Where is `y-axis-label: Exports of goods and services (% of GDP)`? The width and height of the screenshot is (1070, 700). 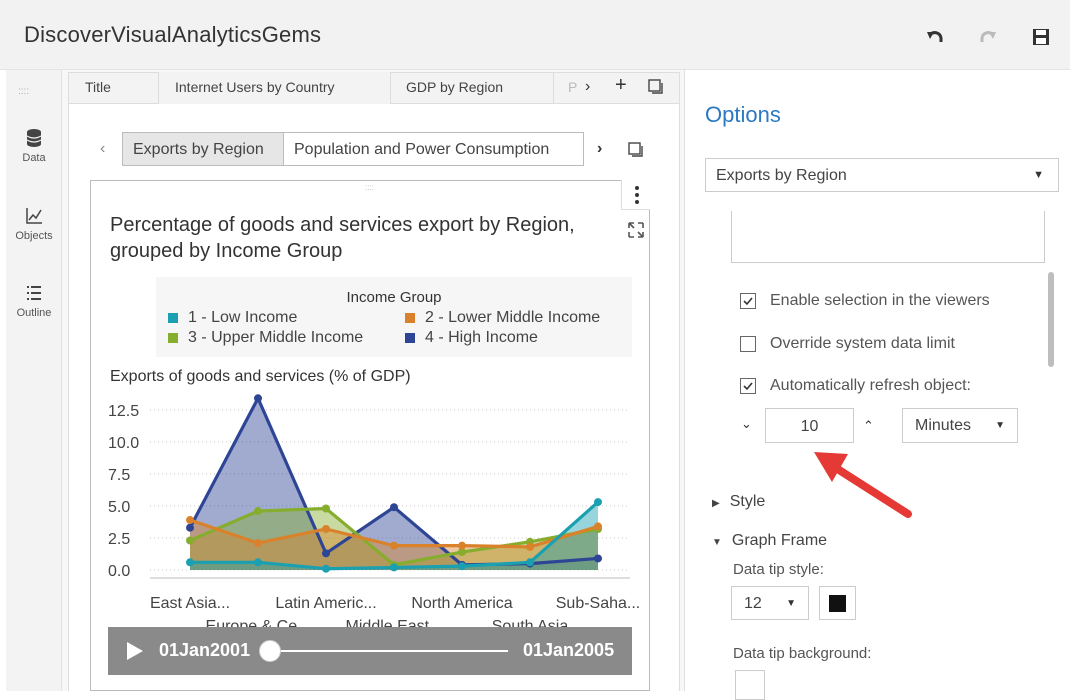
y-axis-label: Exports of goods and services (% of GDP) is located at coordinates (260, 376).